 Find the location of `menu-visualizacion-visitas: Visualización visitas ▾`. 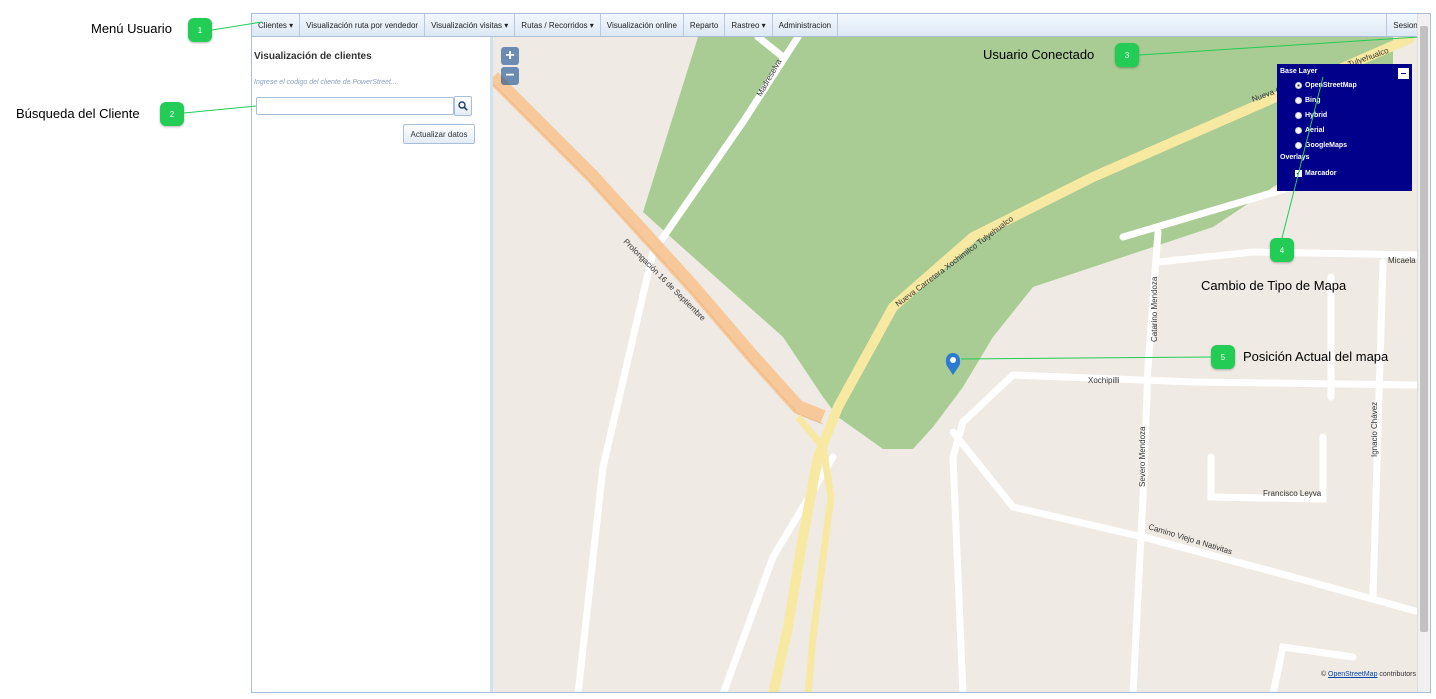

menu-visualizacion-visitas: Visualización visitas ▾ is located at coordinates (470, 25).